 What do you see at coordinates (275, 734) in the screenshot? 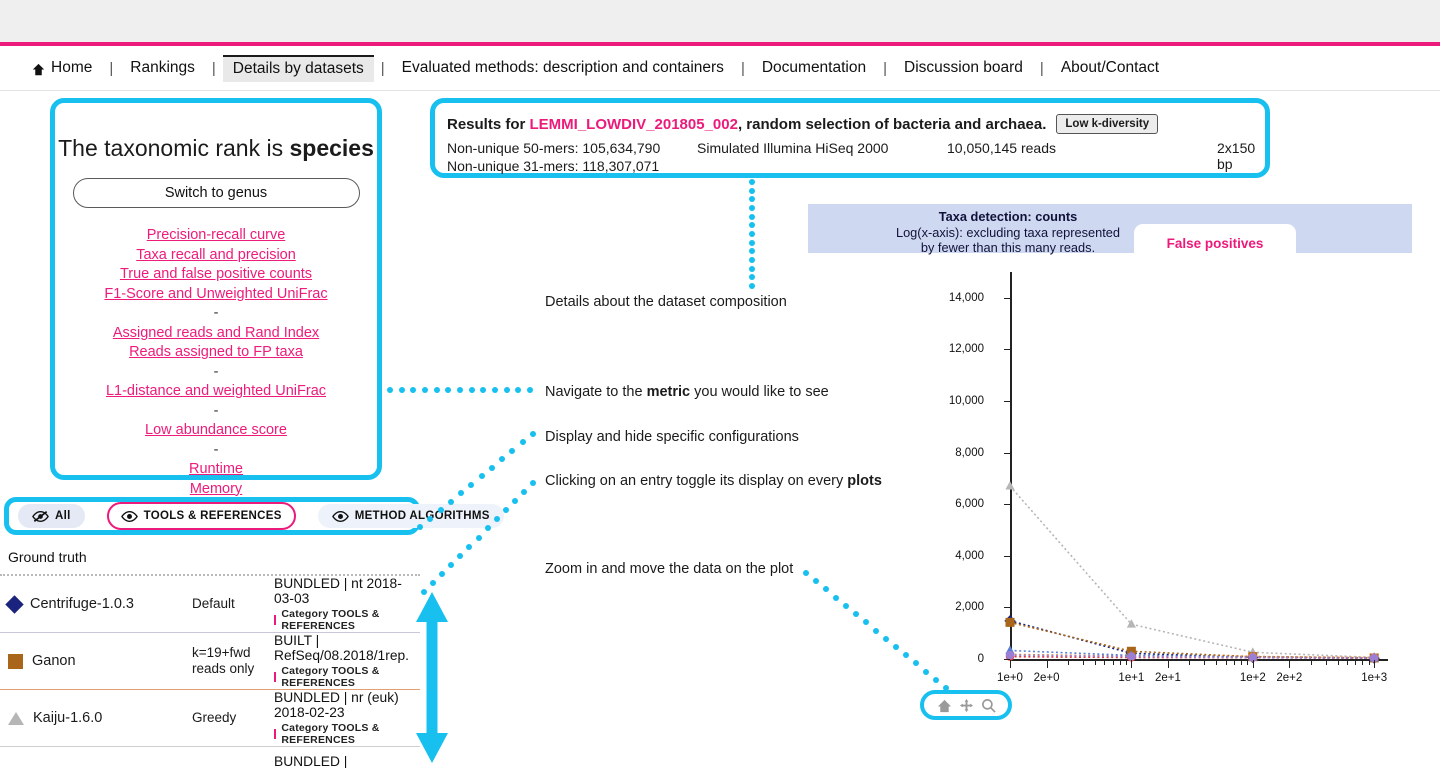
I see `category-bar-icon` at bounding box center [275, 734].